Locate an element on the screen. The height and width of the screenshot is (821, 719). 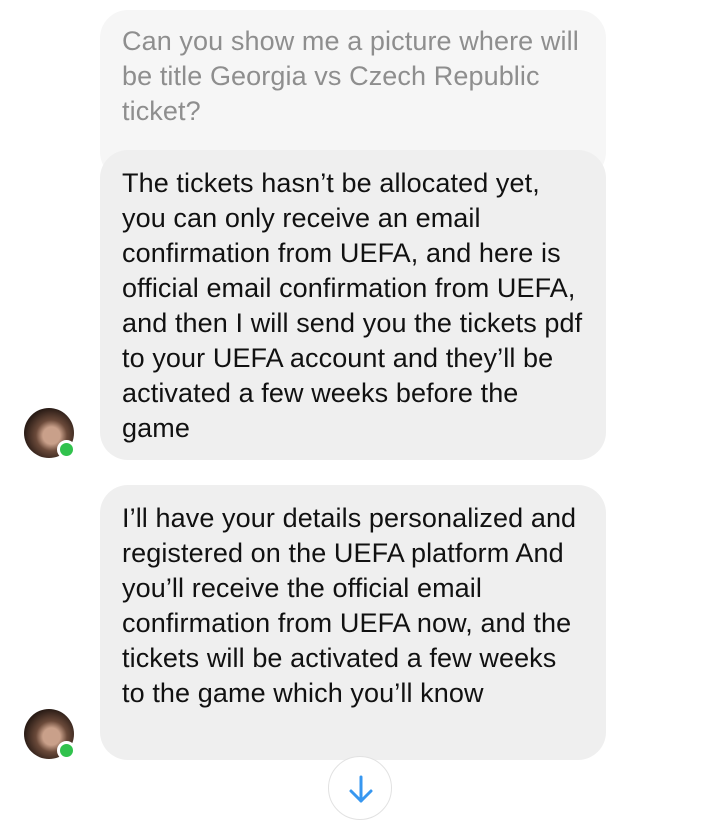
scroll-to-bottom-button is located at coordinates (360, 788).